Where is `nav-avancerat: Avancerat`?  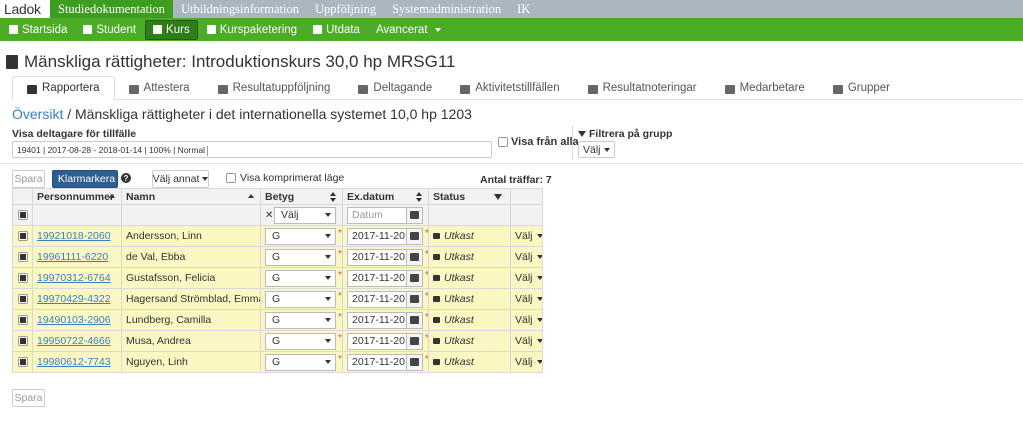
nav-avancerat: Avancerat is located at coordinates (408, 30).